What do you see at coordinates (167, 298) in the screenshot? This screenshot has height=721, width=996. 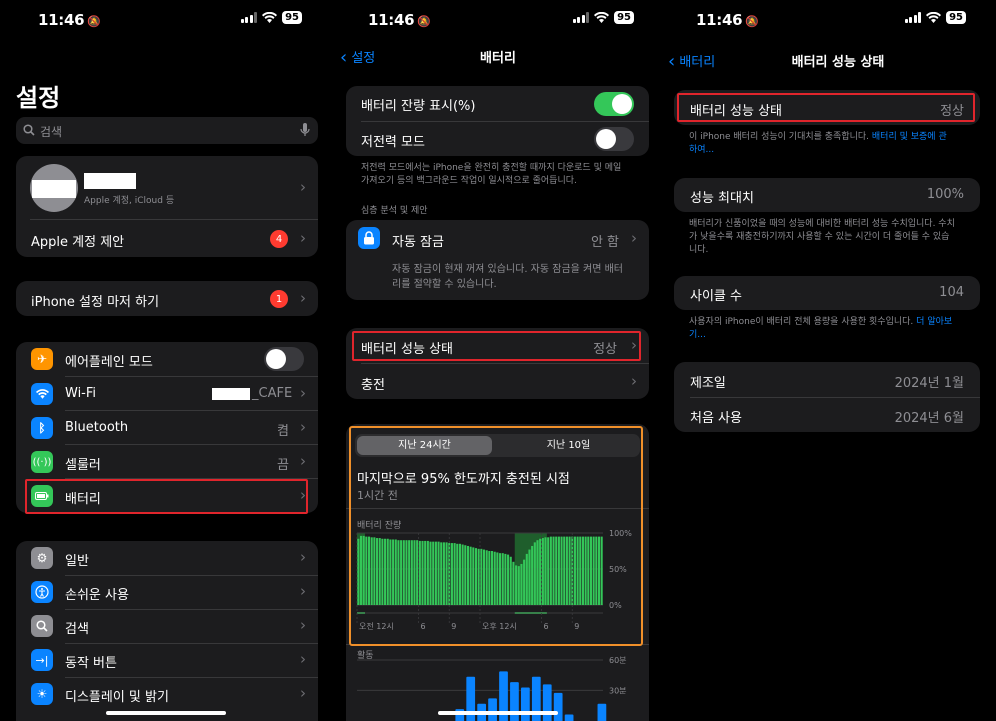 I see `finish-setup-row: iPhone 설정 마저 하기 1 ›` at bounding box center [167, 298].